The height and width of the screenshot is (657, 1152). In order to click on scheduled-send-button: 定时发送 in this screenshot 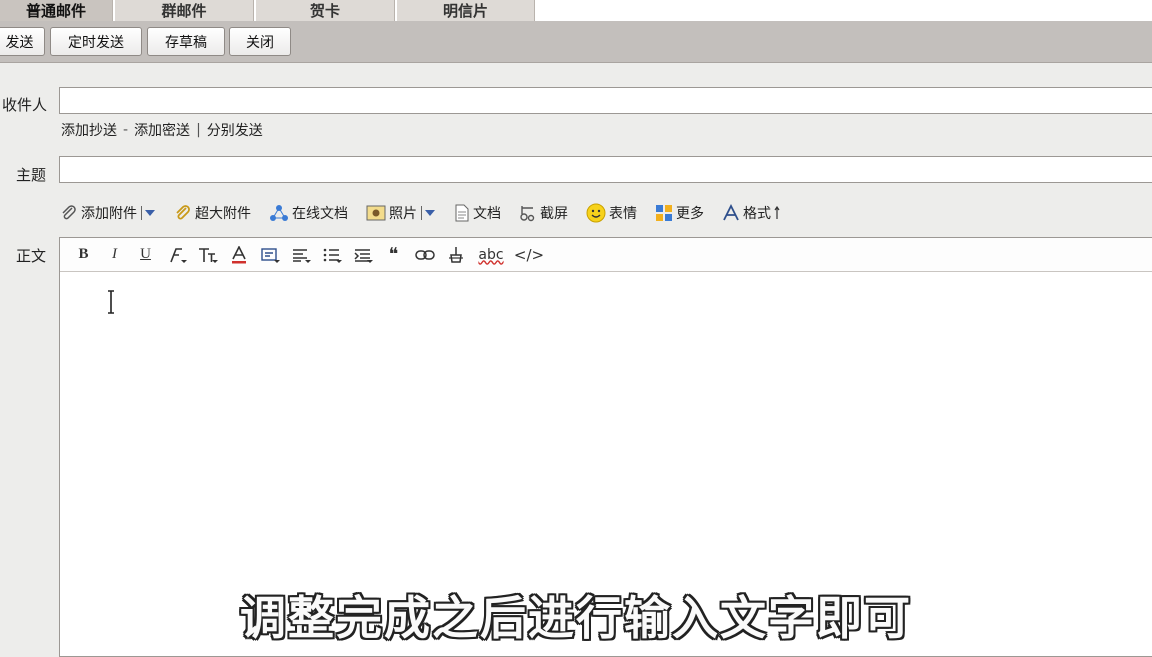, I will do `click(96, 41)`.